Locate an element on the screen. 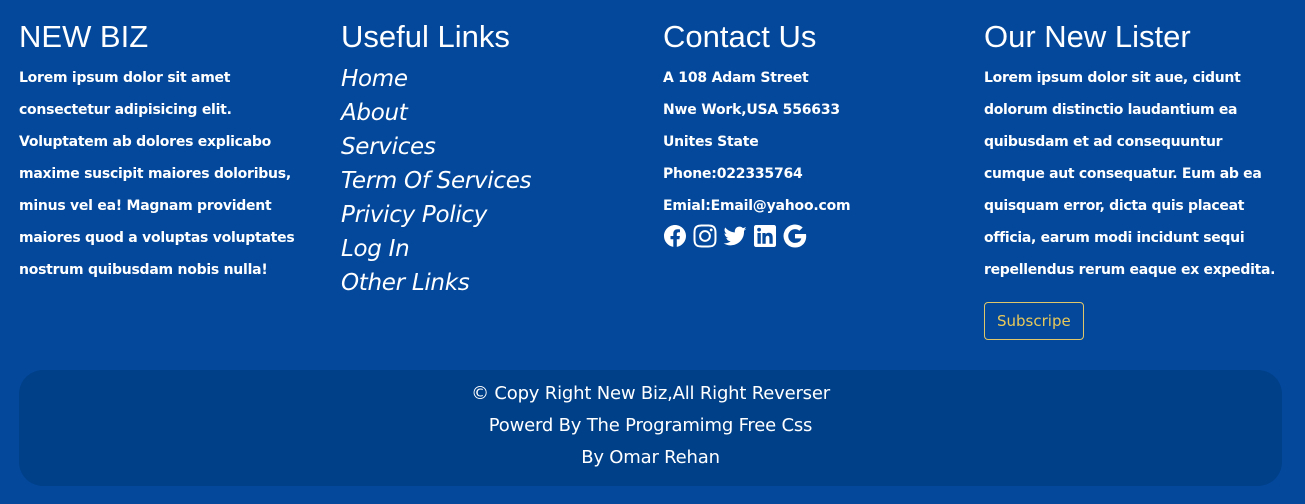 Image resolution: width=1305 pixels, height=504 pixels. linkedin-icon is located at coordinates (765, 236).